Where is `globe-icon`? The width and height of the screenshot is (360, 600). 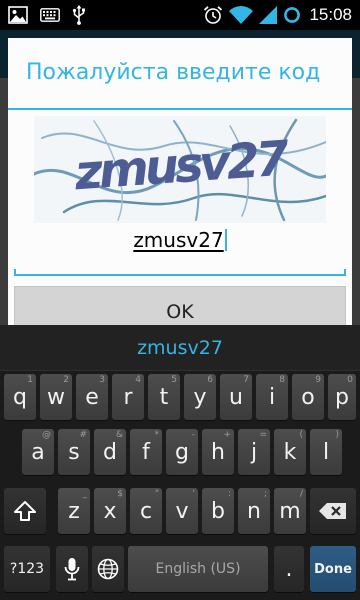
globe-icon is located at coordinates (108, 569).